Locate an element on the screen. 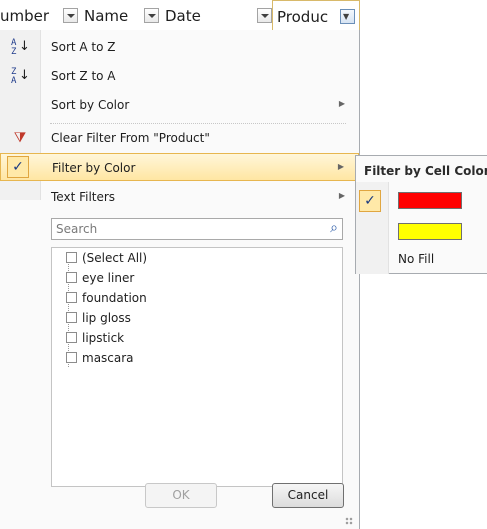 This screenshot has height=529, width=487. text-filters-item: Text Filters ▶ is located at coordinates (179, 197).